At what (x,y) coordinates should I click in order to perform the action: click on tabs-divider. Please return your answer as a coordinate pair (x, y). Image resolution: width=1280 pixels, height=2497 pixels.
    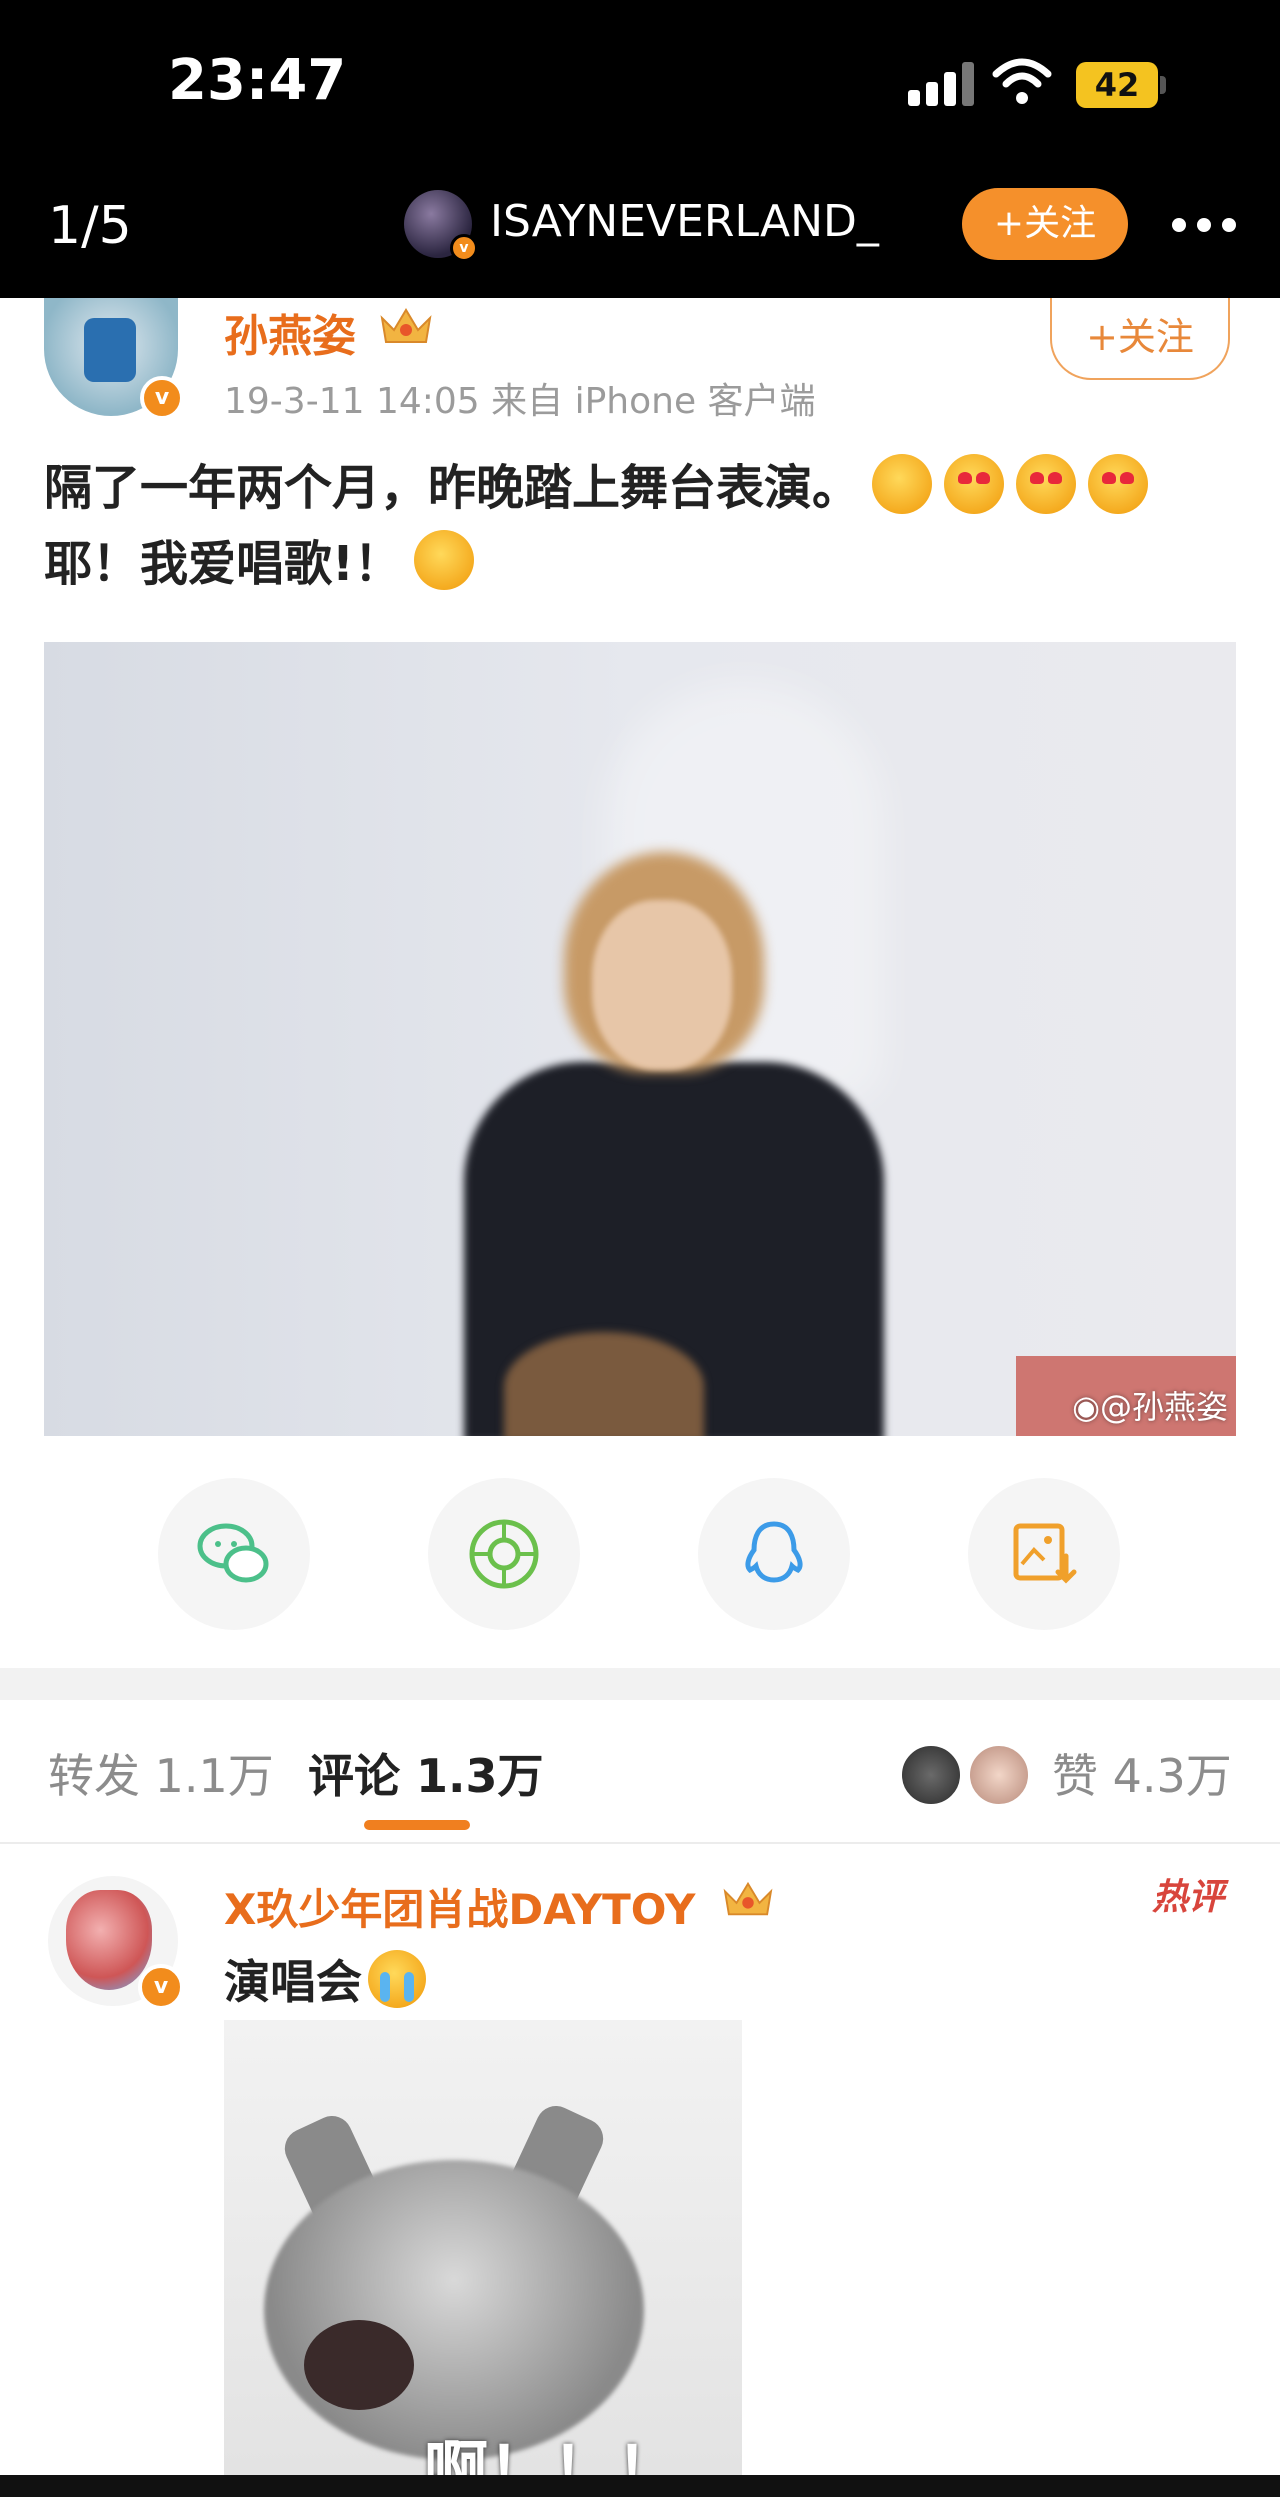
    Looking at the image, I should click on (640, 1843).